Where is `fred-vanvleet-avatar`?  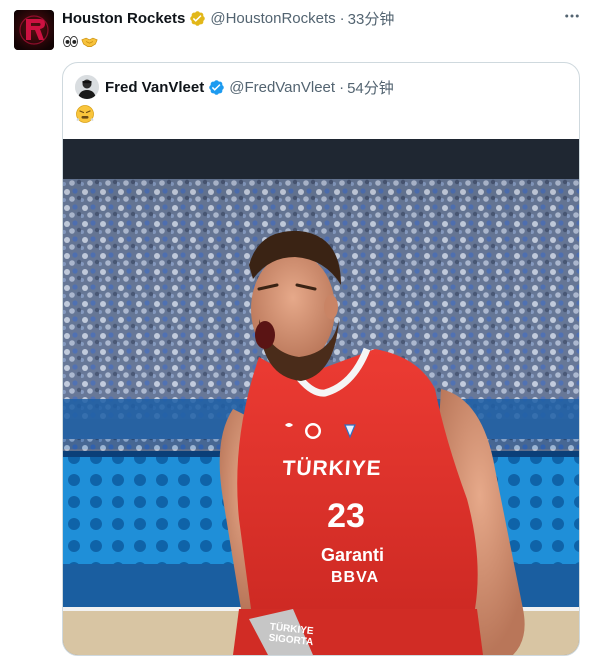
fred-vanvleet-avatar is located at coordinates (87, 87).